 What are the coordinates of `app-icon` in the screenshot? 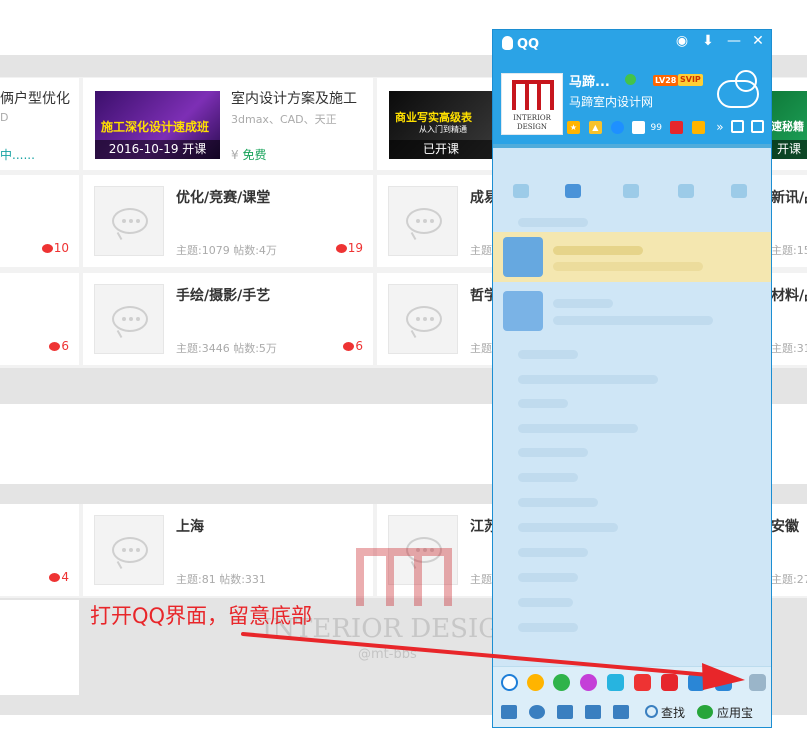 It's located at (676, 127).